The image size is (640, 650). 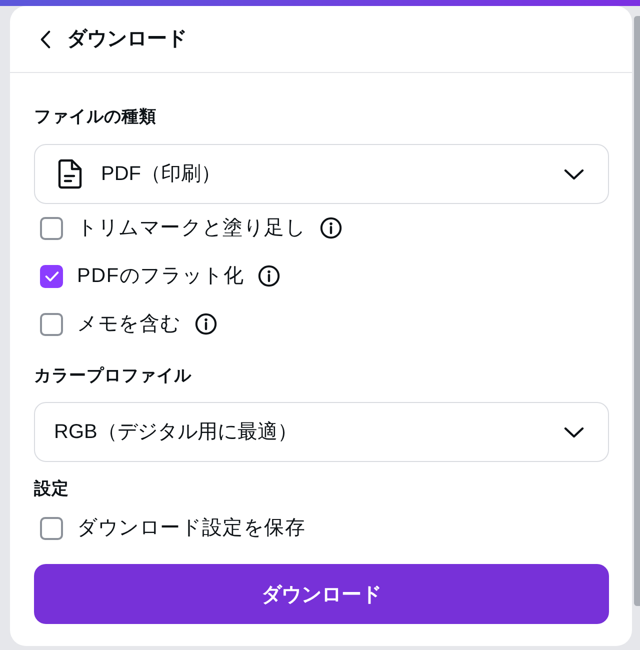 I want to click on color-profile-dropdown: RGB（デジタル用に最適）, so click(x=321, y=432).